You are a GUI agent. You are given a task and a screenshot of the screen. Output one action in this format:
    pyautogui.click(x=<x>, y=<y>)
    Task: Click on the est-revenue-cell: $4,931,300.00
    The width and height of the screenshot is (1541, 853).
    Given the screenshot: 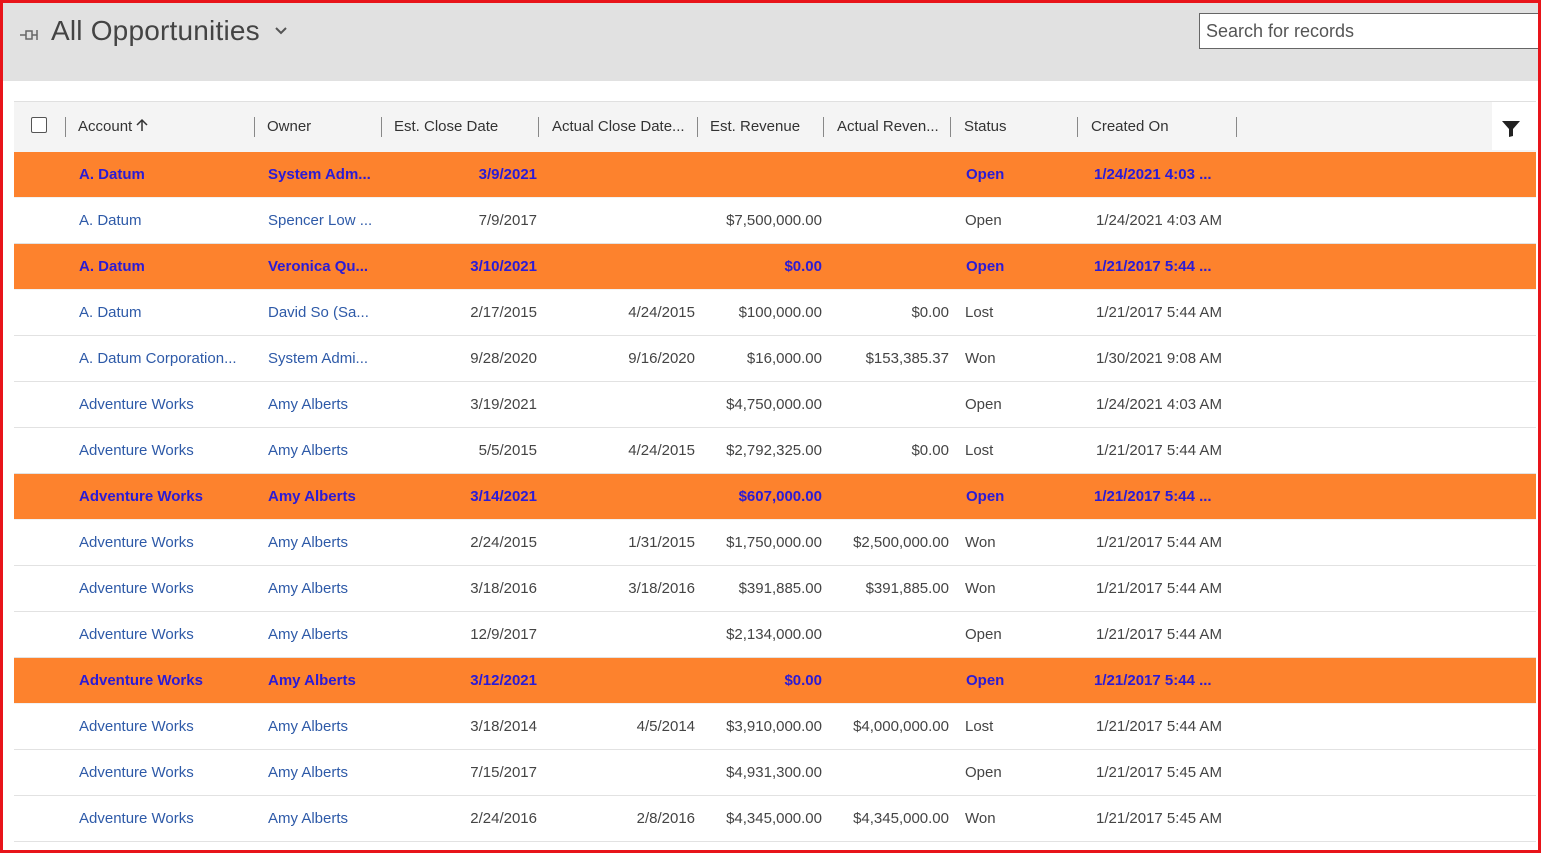 What is the action you would take?
    pyautogui.click(x=774, y=772)
    